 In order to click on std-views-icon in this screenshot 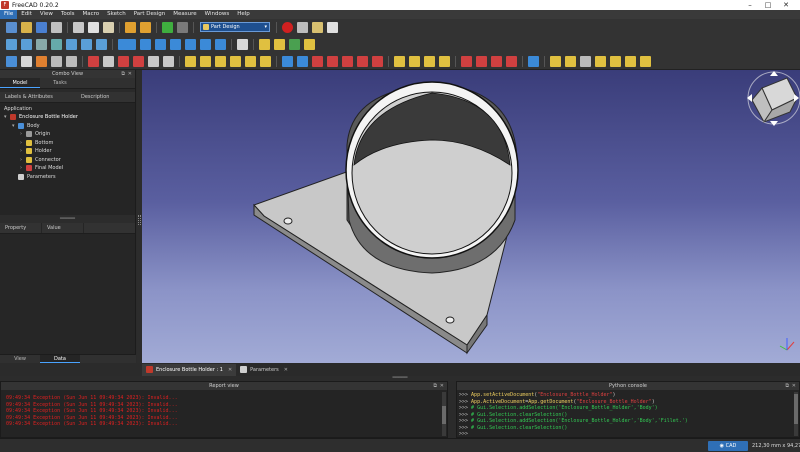, I will do `click(101, 44)`.